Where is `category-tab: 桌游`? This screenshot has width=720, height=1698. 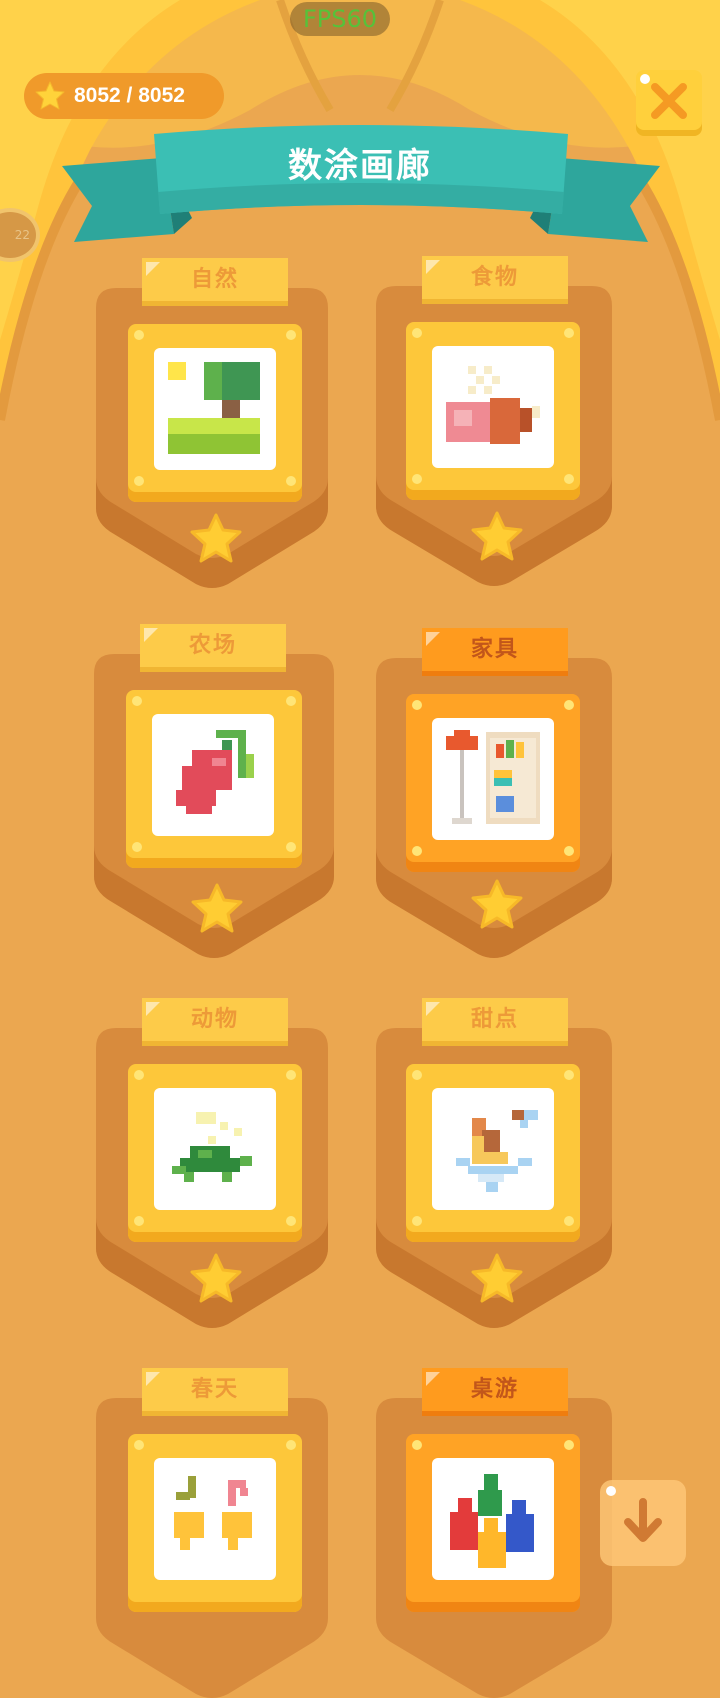 category-tab: 桌游 is located at coordinates (495, 1392).